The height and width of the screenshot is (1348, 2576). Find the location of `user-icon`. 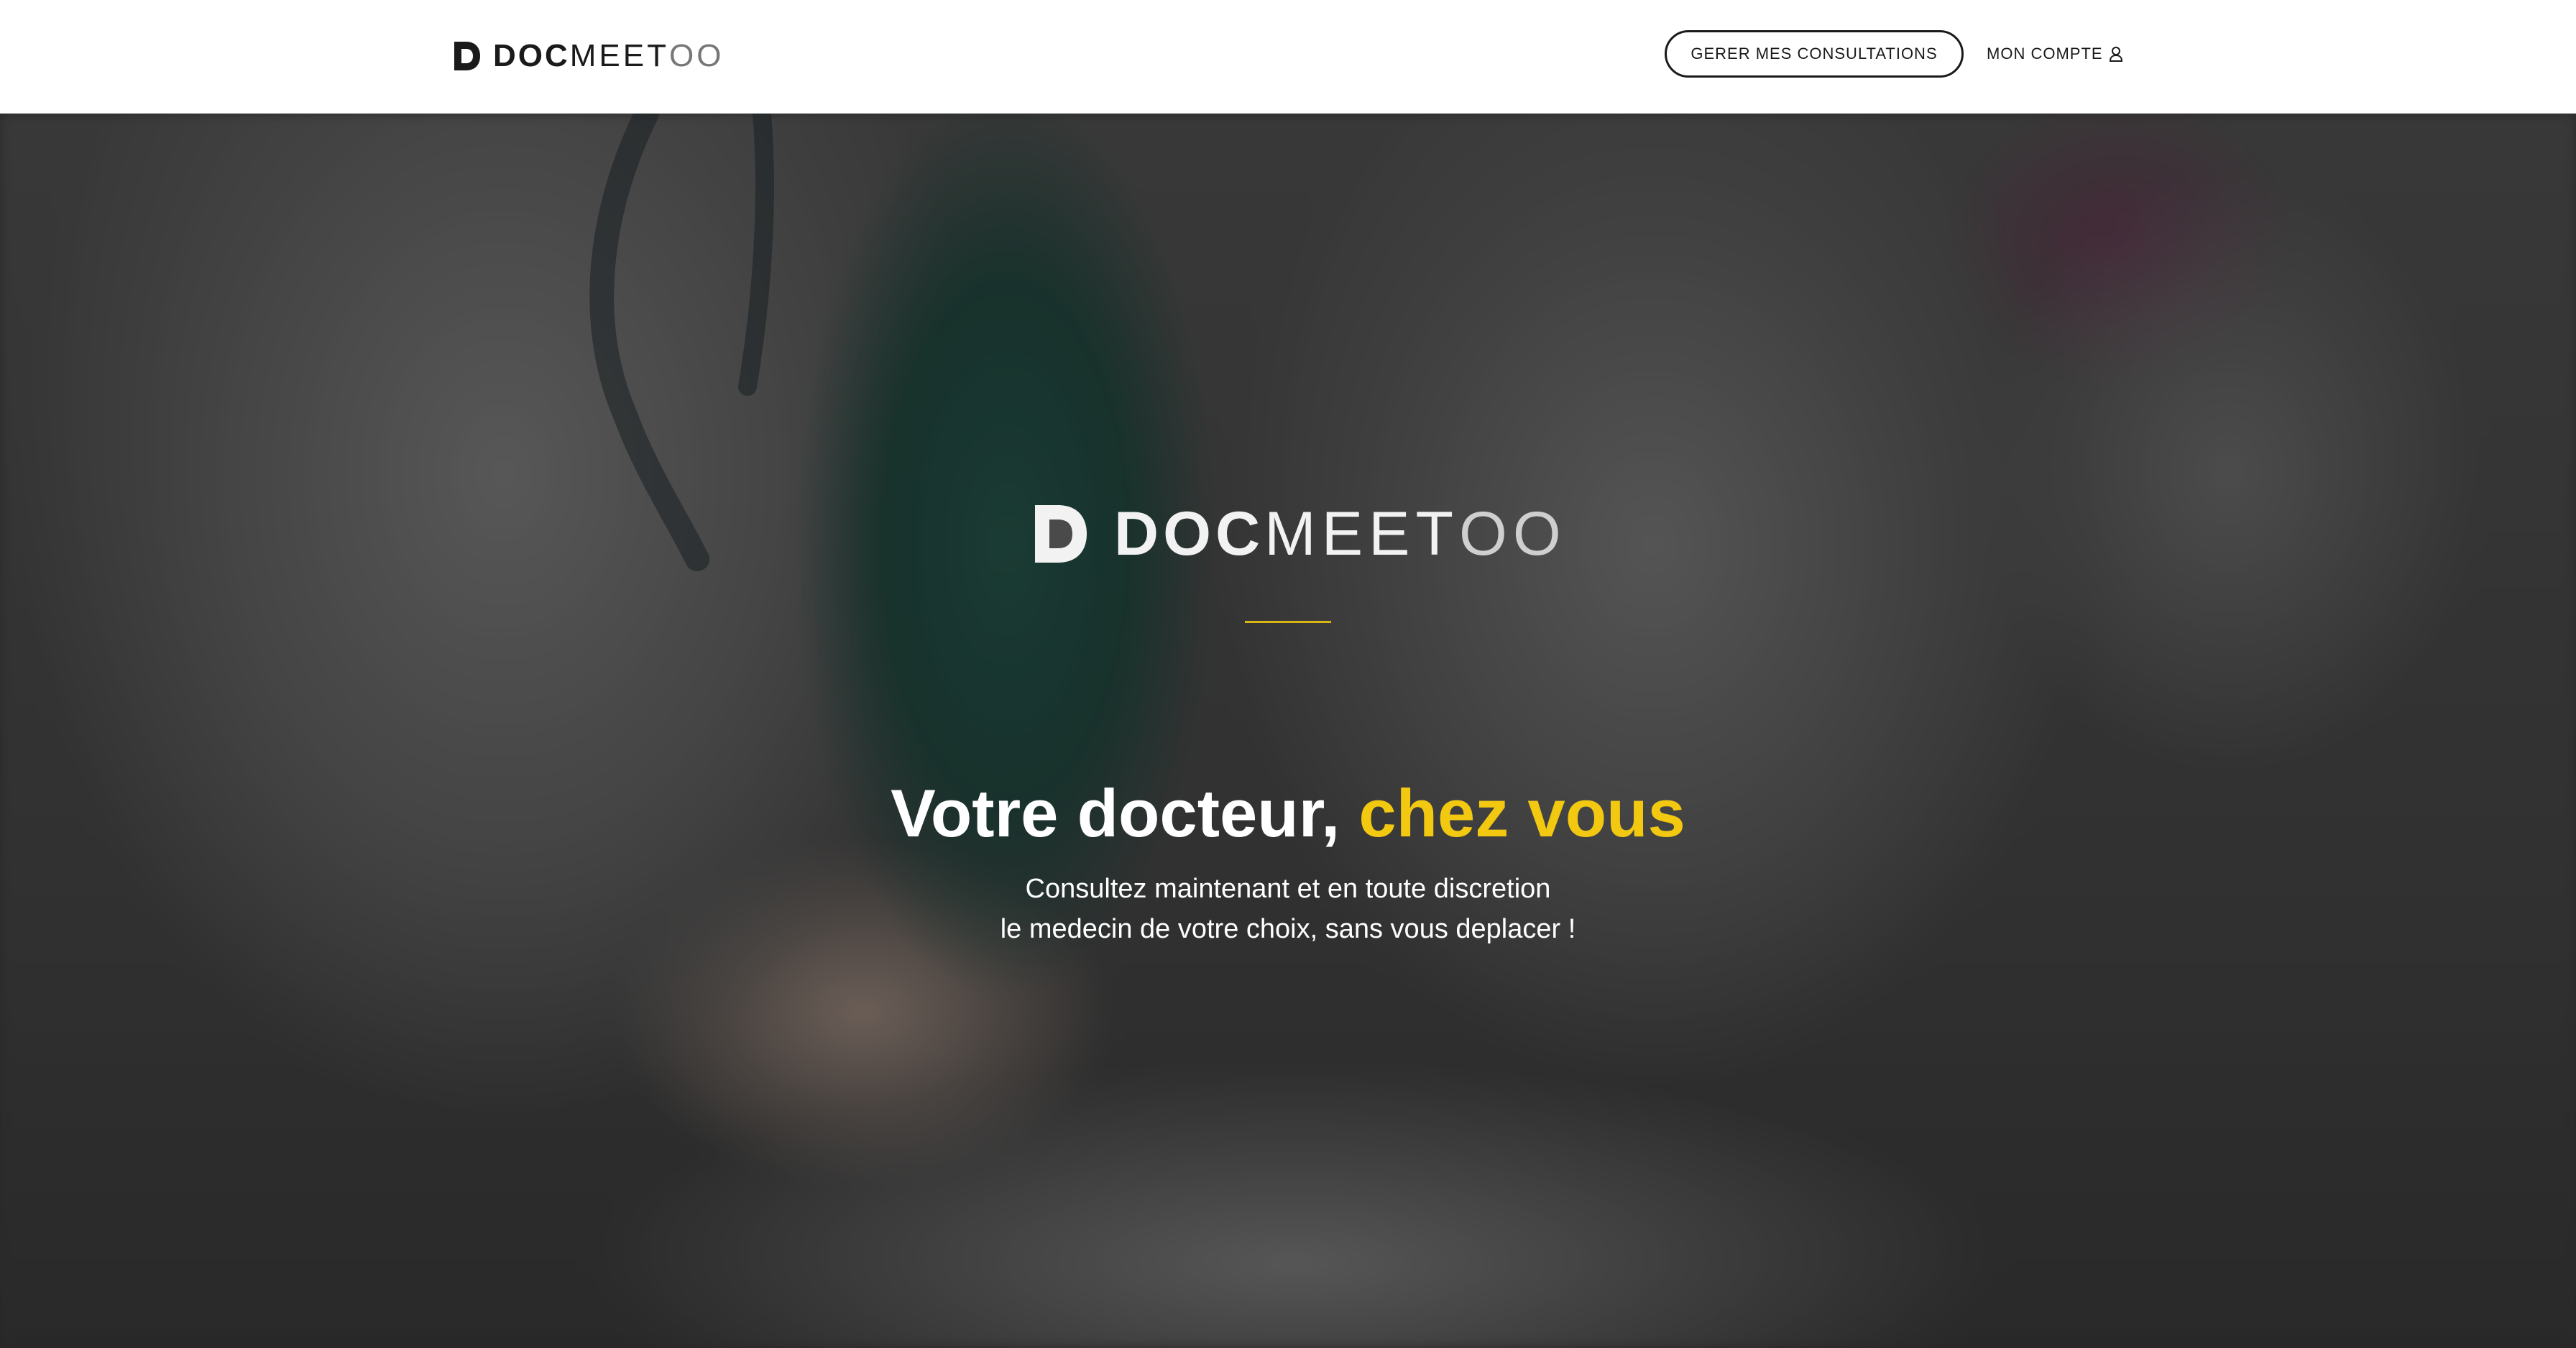

user-icon is located at coordinates (2115, 54).